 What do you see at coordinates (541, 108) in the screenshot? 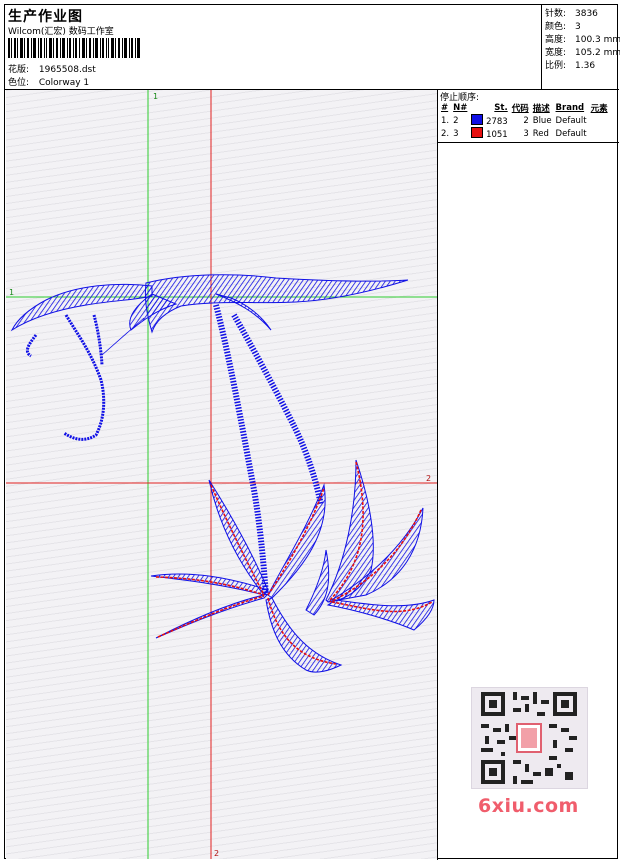
I see `col-header: 描述` at bounding box center [541, 108].